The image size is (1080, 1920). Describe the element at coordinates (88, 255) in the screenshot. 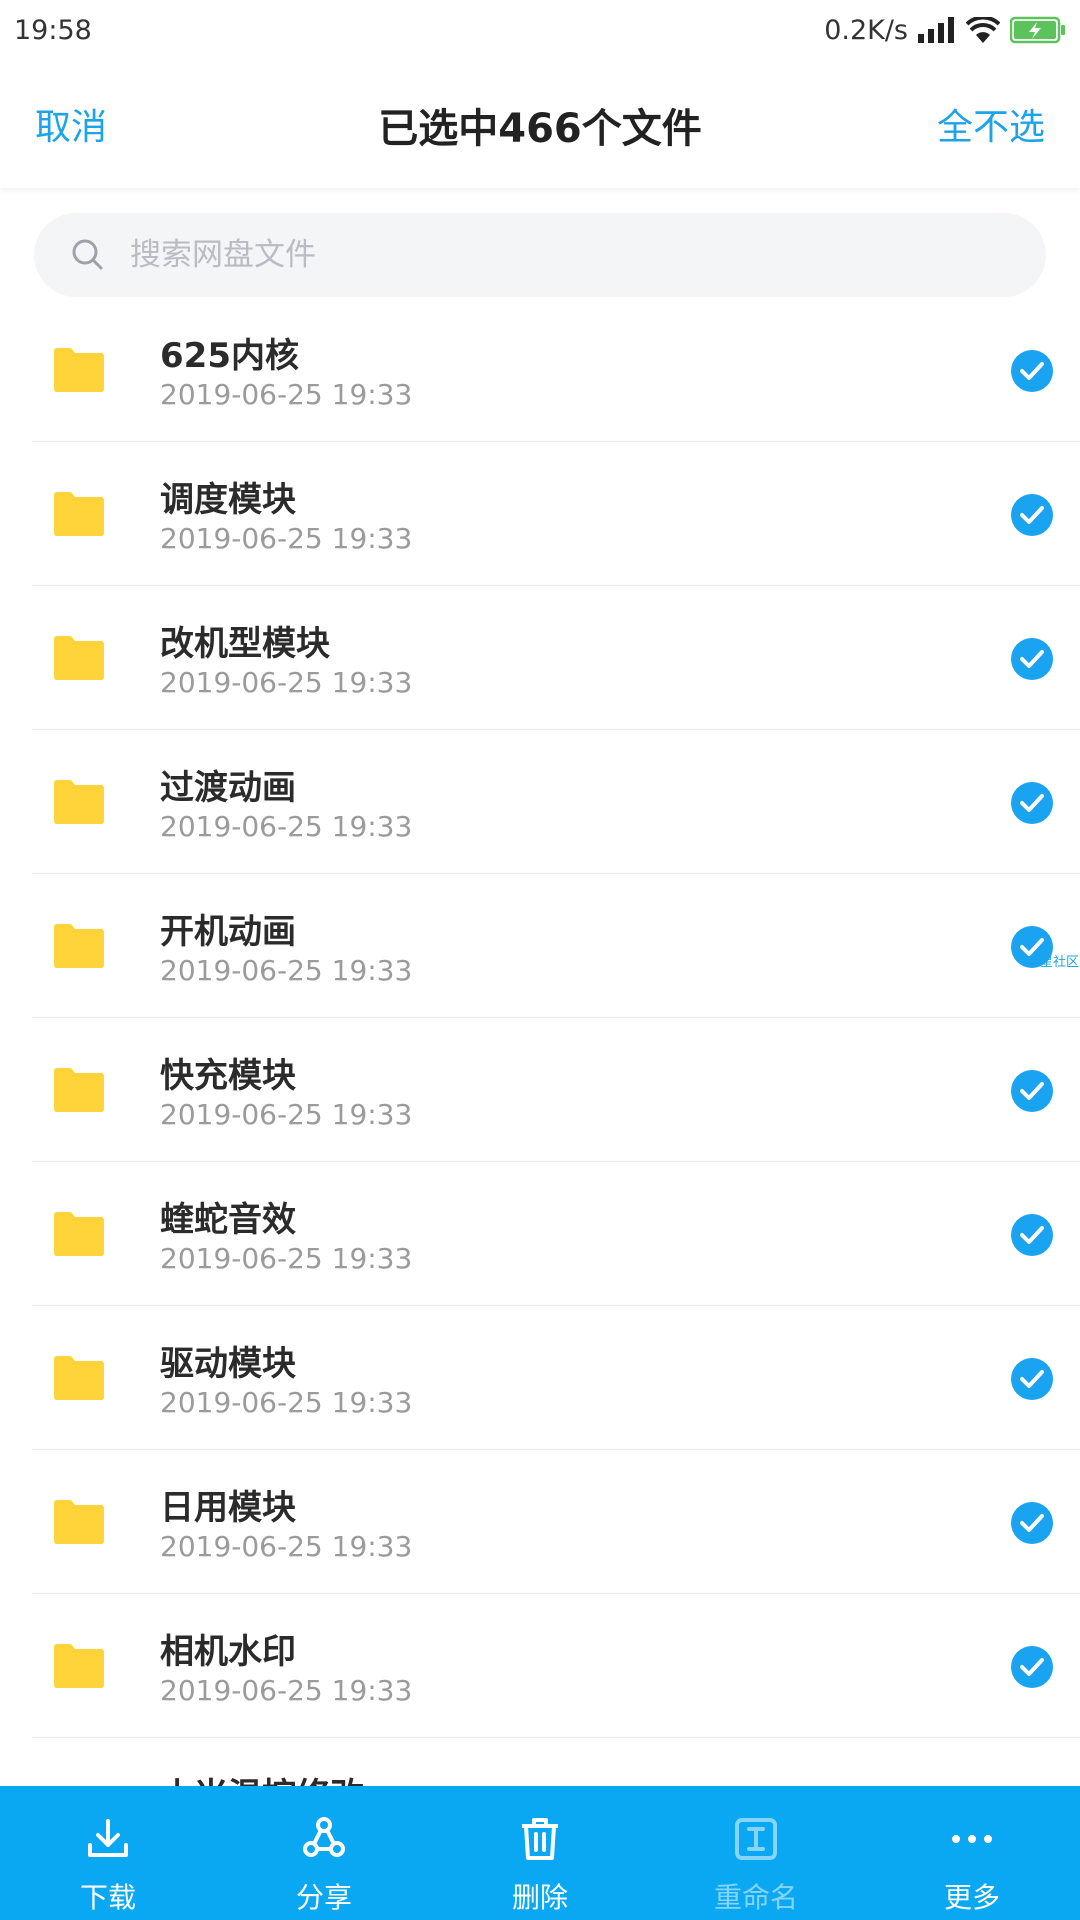

I see `search-icon` at that location.